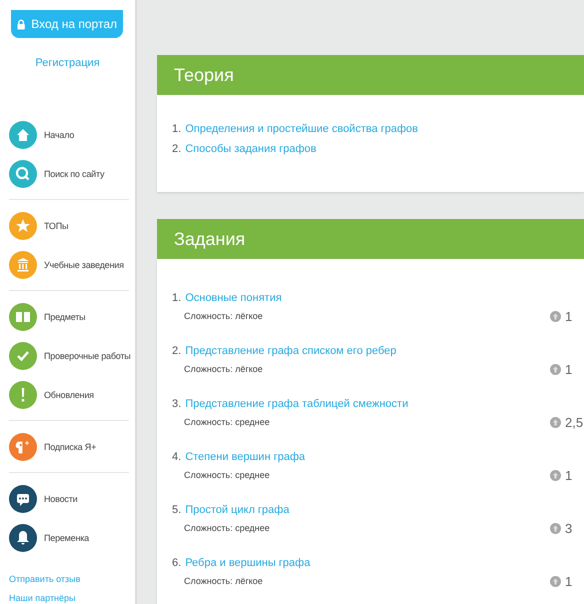 The width and height of the screenshot is (584, 604). Describe the element at coordinates (72, 579) in the screenshot. I see `footer-link: Отправить отзыв` at that location.